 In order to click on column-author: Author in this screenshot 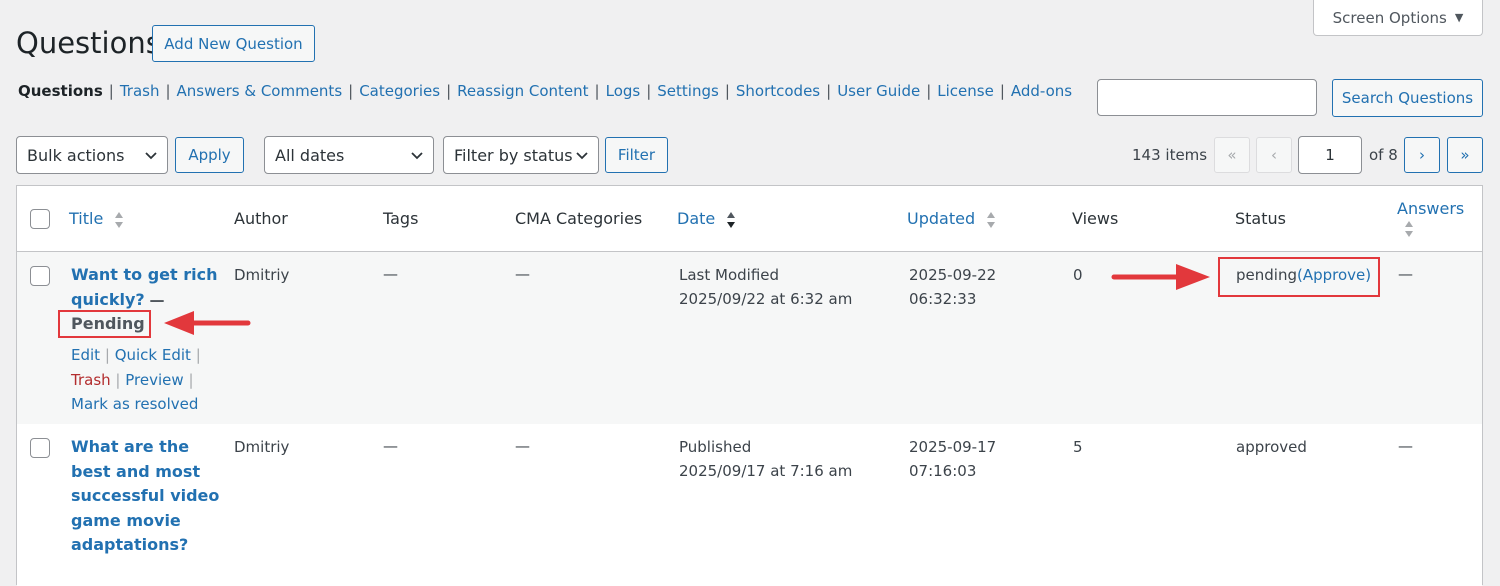, I will do `click(261, 218)`.